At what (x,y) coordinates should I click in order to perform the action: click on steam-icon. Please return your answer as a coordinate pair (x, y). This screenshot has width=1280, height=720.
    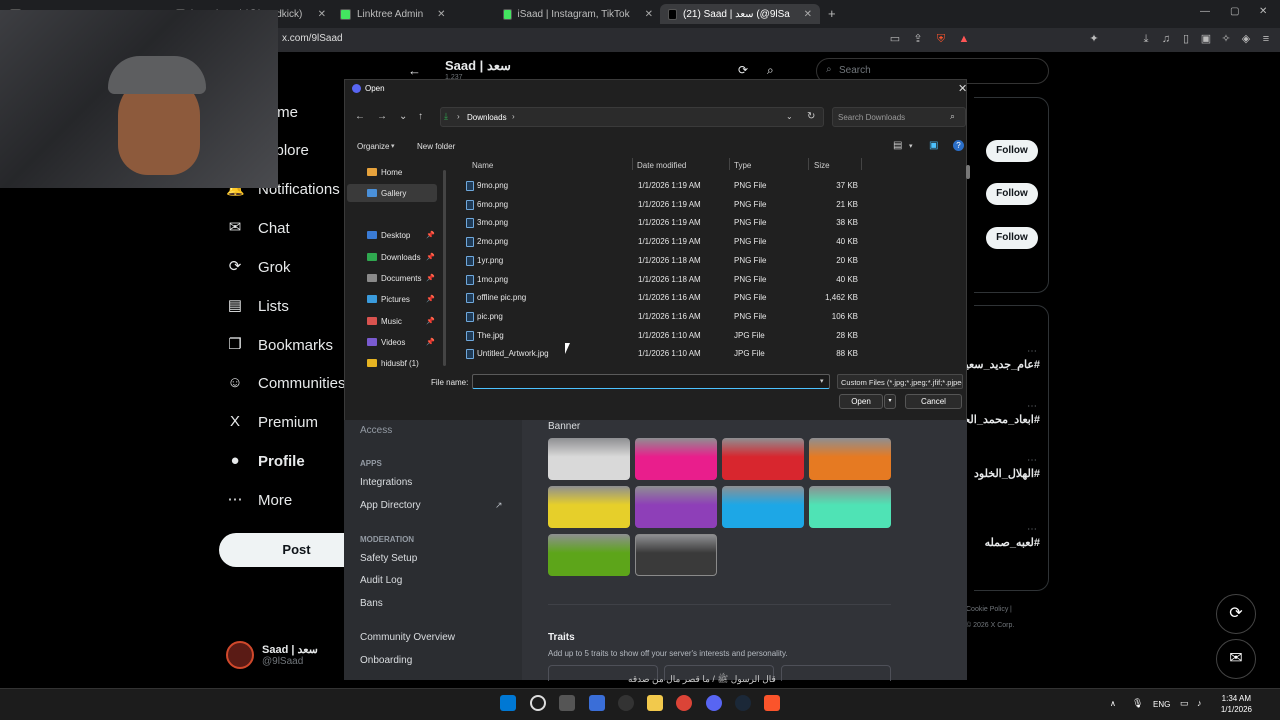
    Looking at the image, I should click on (743, 703).